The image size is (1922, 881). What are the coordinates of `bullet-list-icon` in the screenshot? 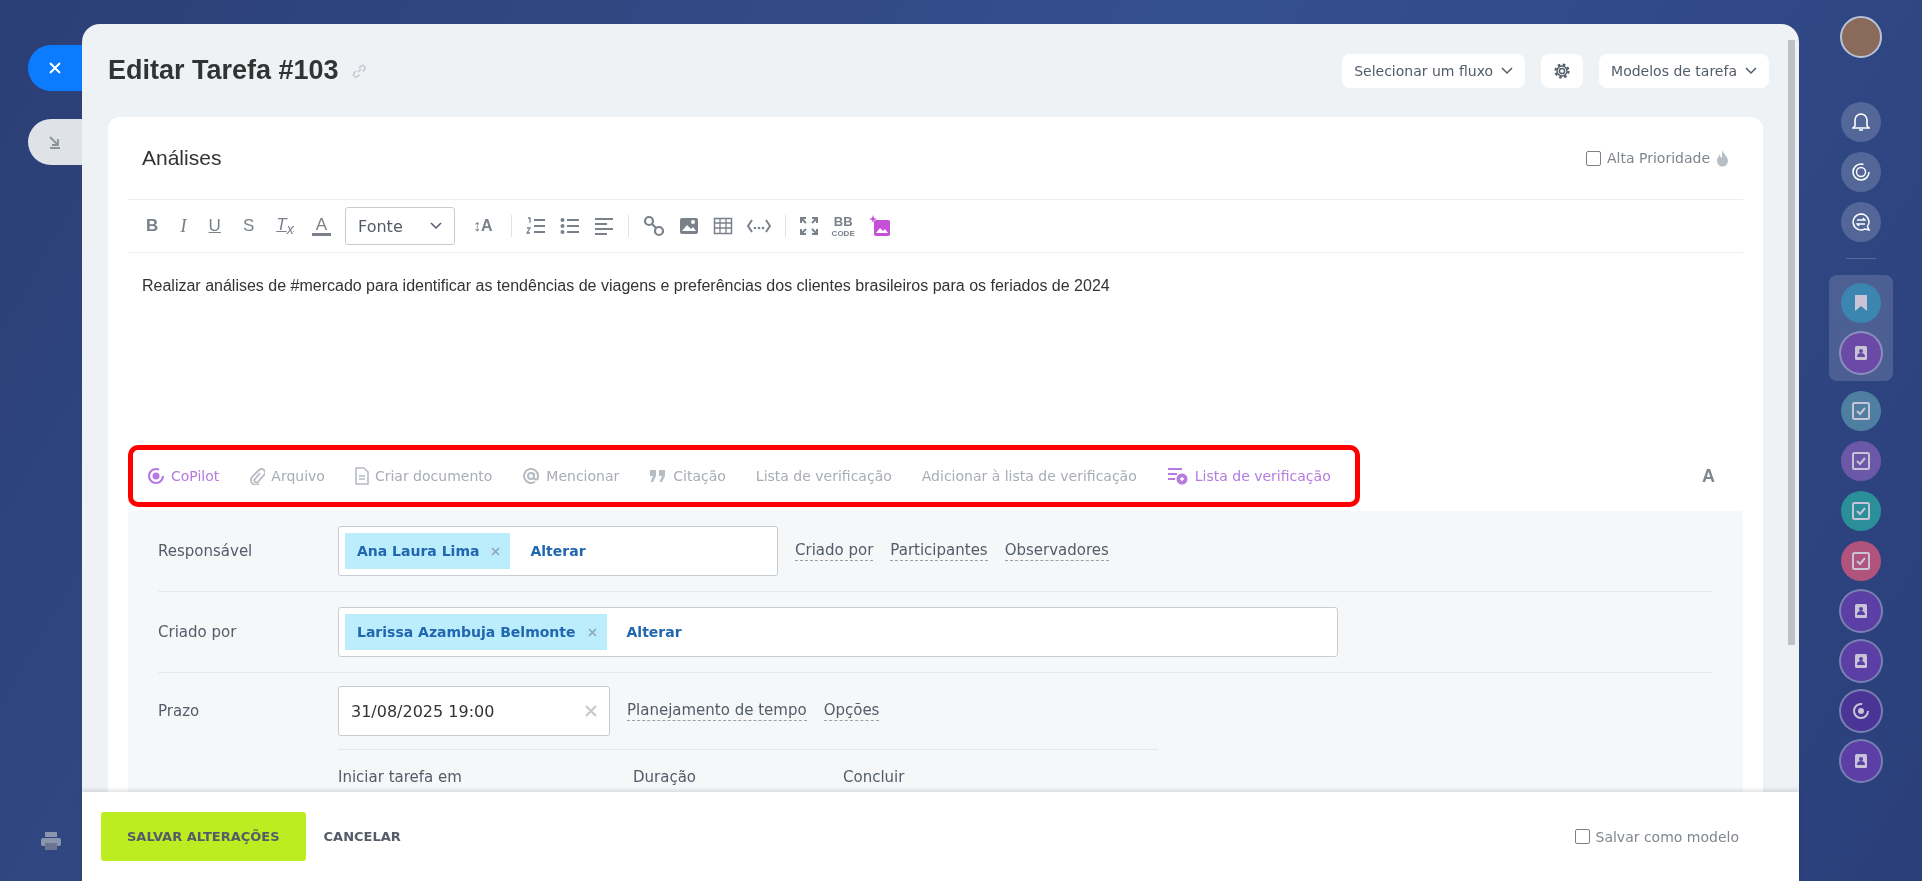 It's located at (569, 226).